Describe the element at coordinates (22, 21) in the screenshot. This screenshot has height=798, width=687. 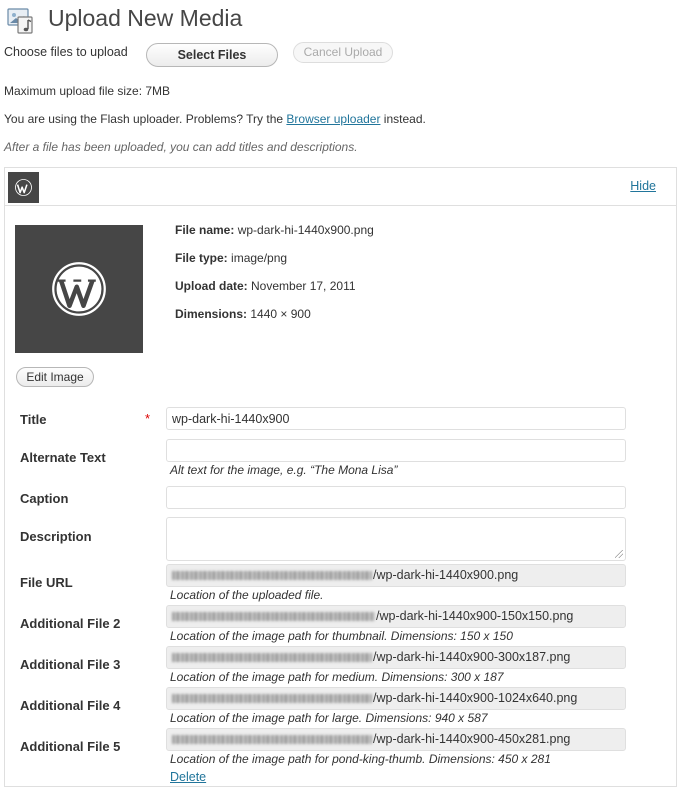
I see `media-library-icon` at that location.